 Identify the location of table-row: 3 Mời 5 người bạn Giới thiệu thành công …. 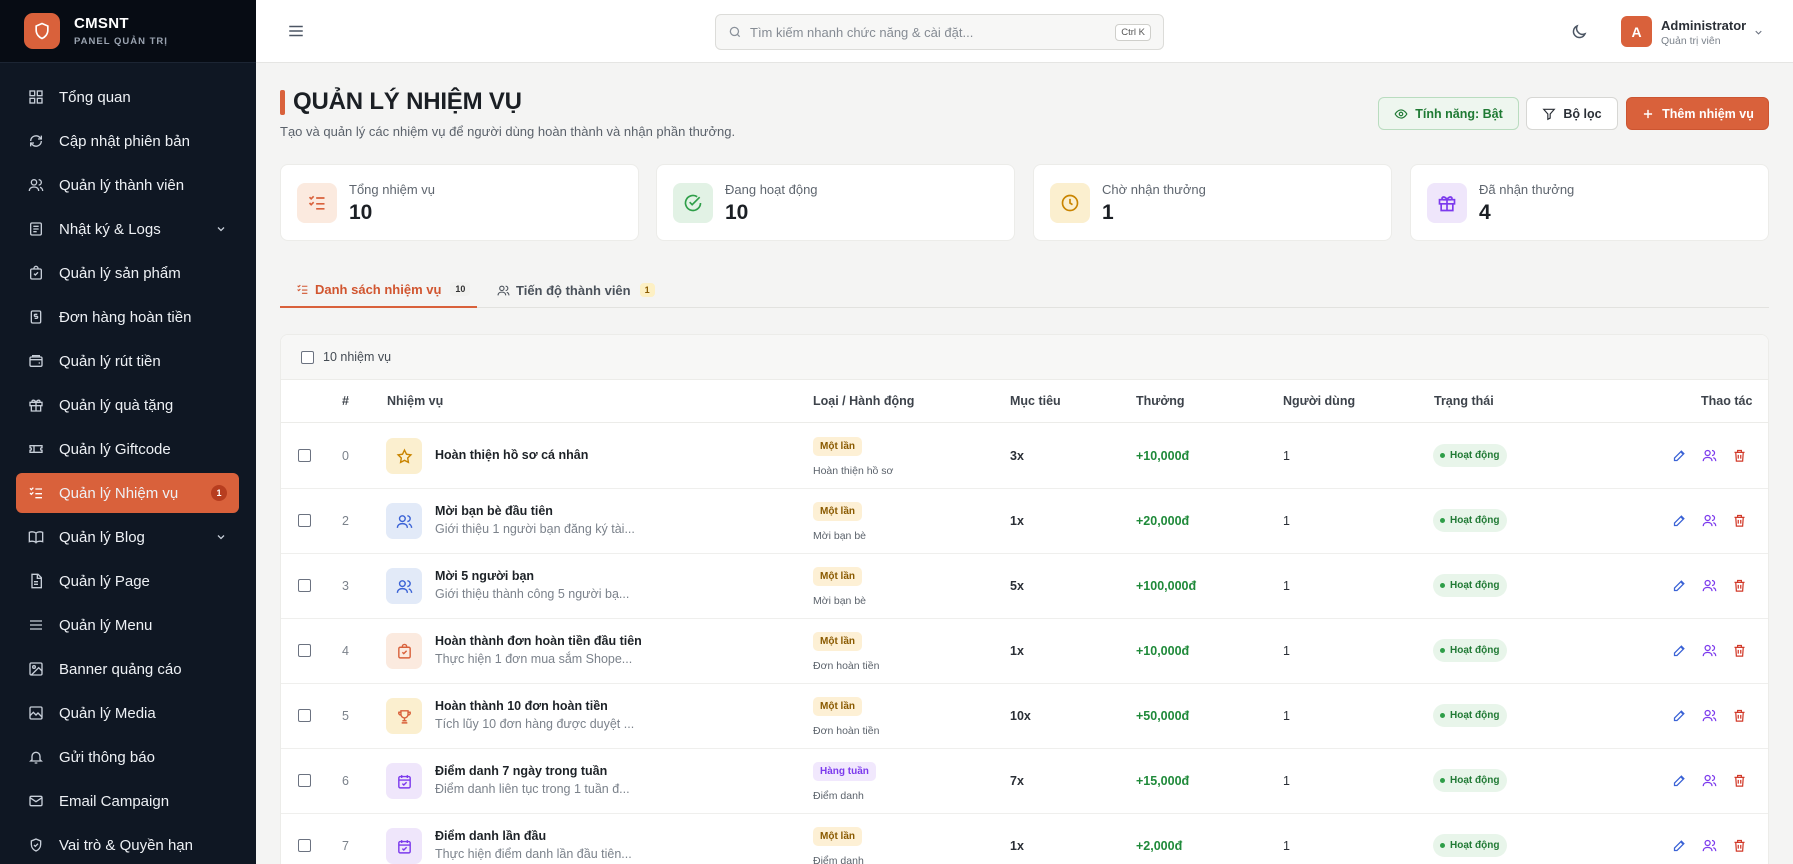
(1024, 586).